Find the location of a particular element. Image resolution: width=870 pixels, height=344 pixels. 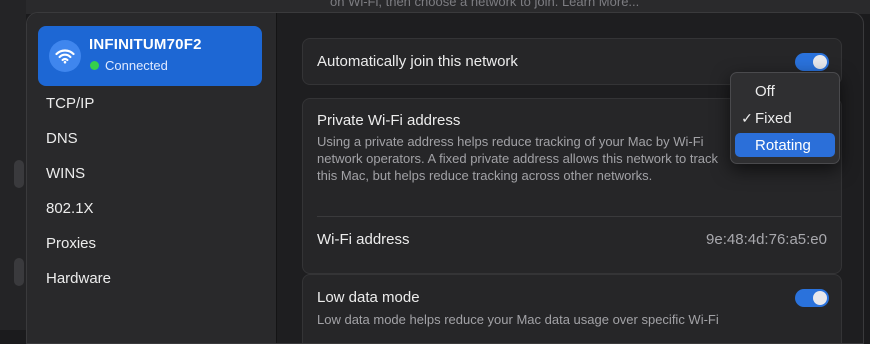

wifi-icon is located at coordinates (65, 56).